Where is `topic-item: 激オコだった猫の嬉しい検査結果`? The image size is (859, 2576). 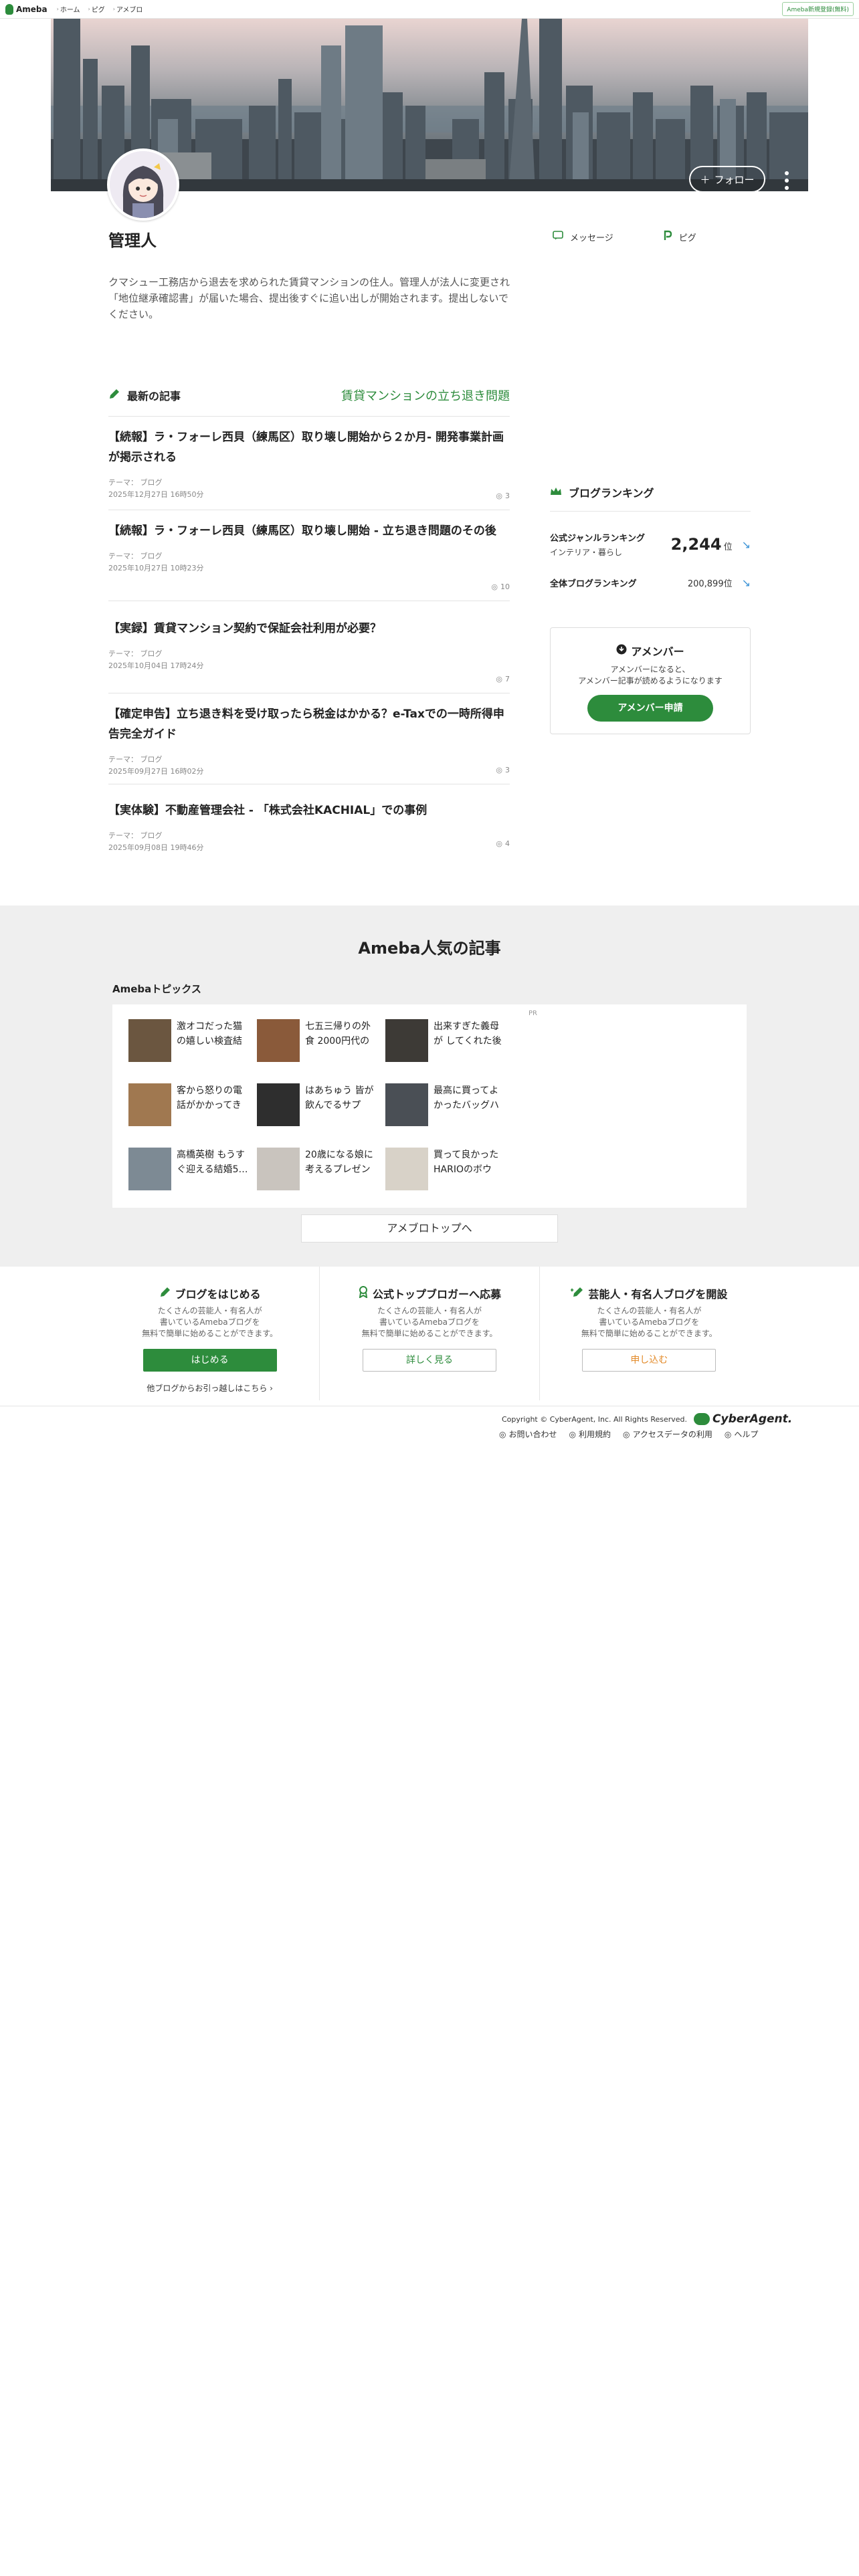
topic-item: 激オコだった猫の嬉しい検査結果 is located at coordinates (188, 1042).